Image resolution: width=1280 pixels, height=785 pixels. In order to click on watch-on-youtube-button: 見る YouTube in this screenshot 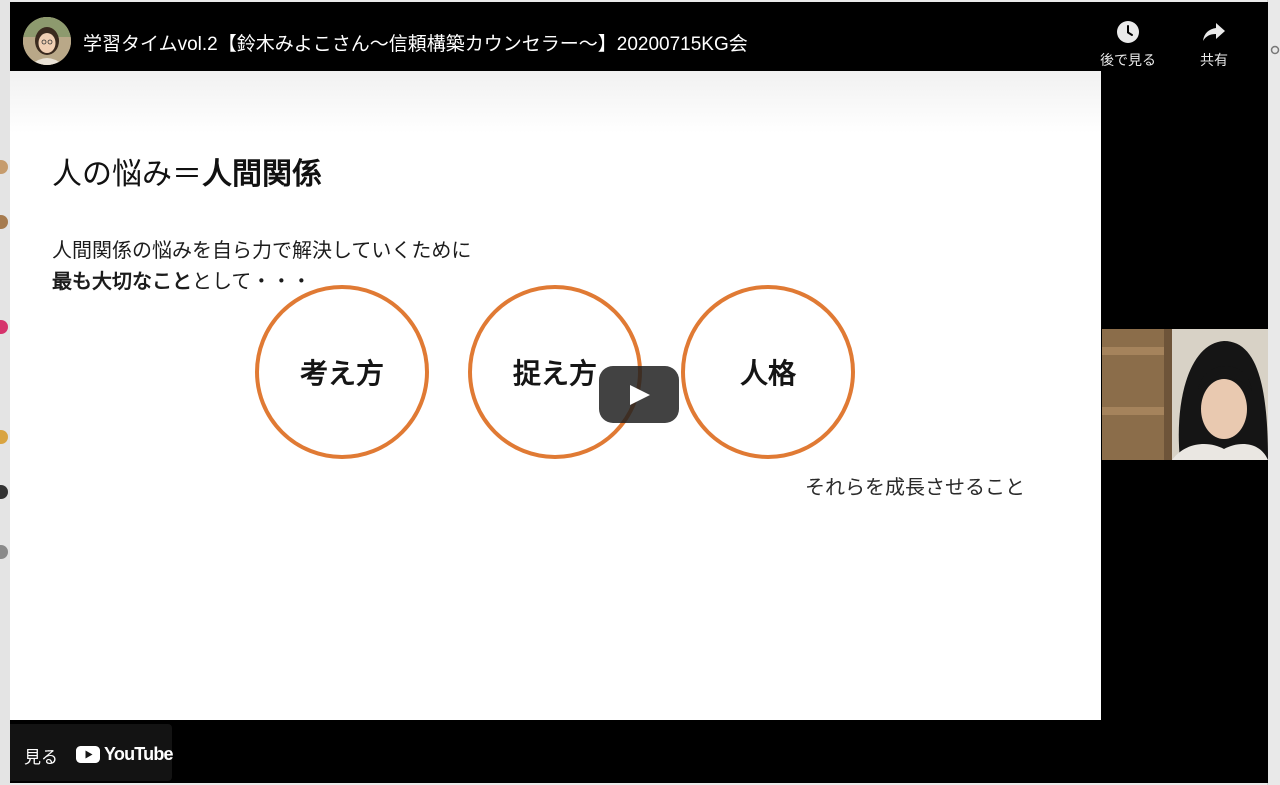, I will do `click(92, 752)`.